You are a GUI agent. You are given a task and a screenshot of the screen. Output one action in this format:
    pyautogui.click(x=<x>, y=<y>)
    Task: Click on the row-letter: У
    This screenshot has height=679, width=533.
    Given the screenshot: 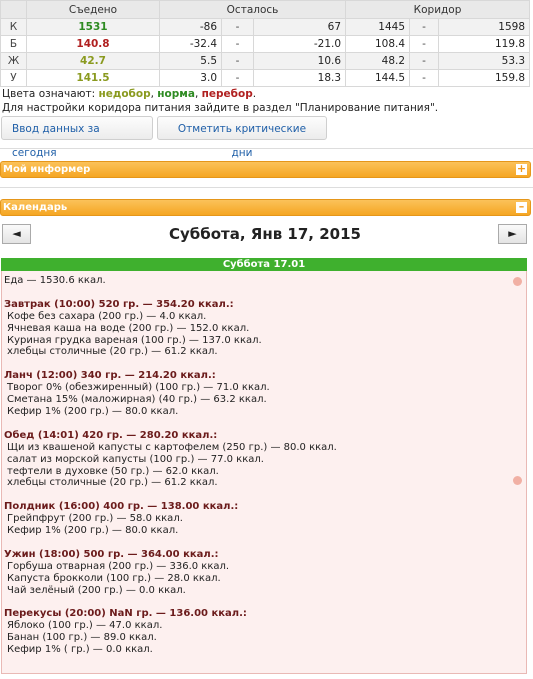 What is the action you would take?
    pyautogui.click(x=13, y=78)
    